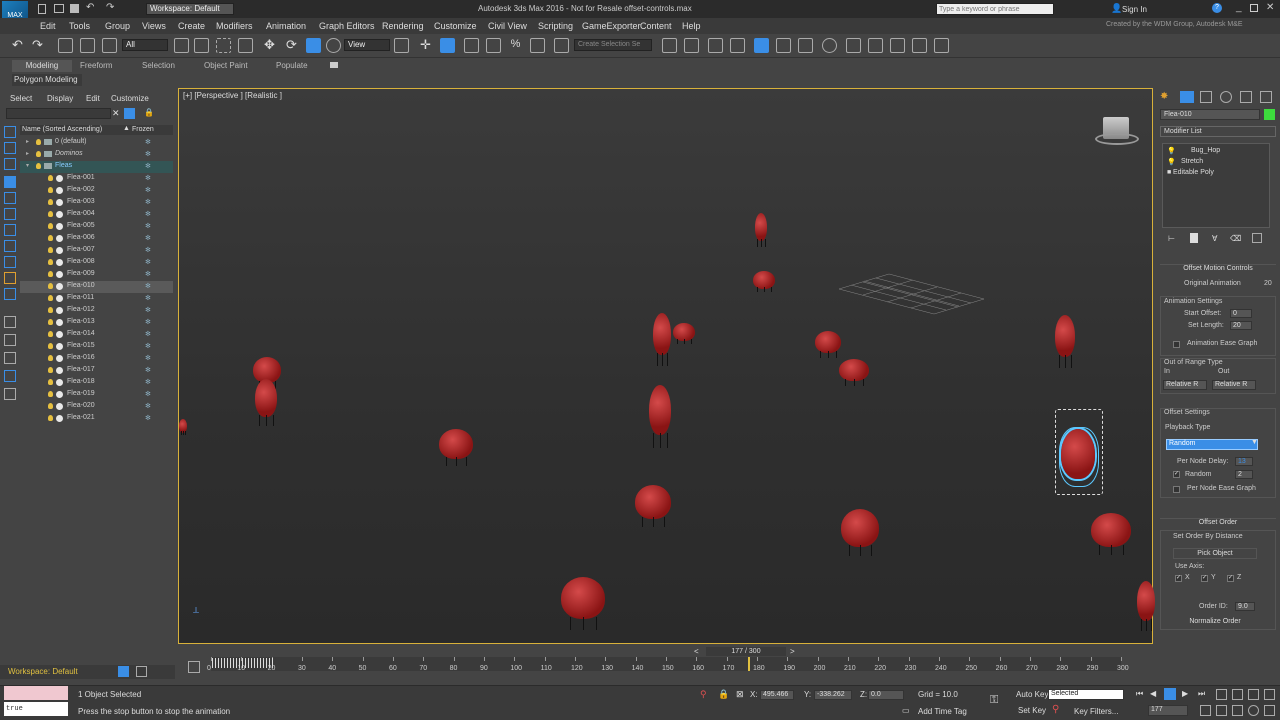 This screenshot has width=1280, height=720. Describe the element at coordinates (1241, 325) in the screenshot. I see `set-length-spinner: 20` at that location.